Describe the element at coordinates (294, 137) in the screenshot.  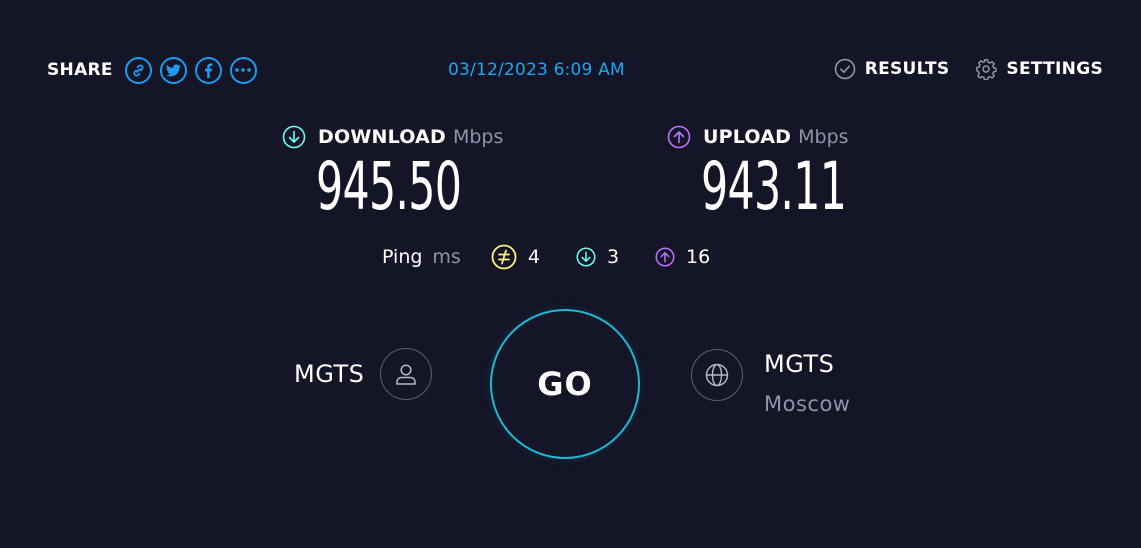
I see `download-arrow-icon` at that location.